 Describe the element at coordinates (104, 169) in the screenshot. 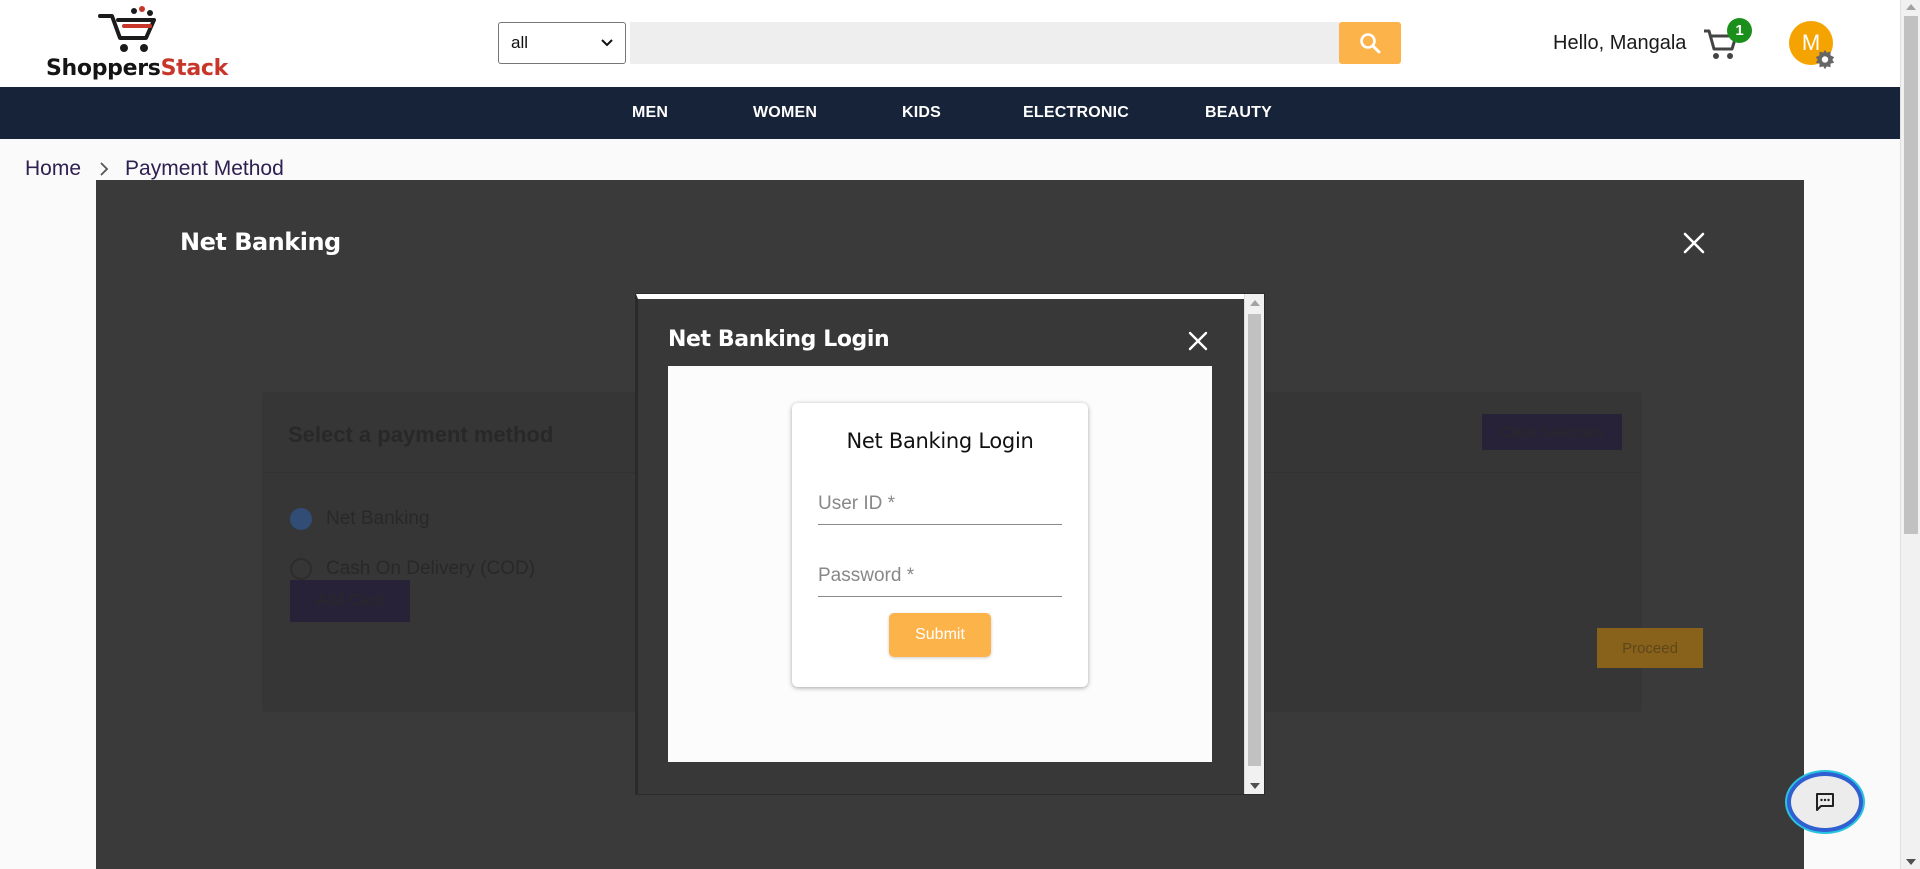

I see `chevron-right-icon` at that location.